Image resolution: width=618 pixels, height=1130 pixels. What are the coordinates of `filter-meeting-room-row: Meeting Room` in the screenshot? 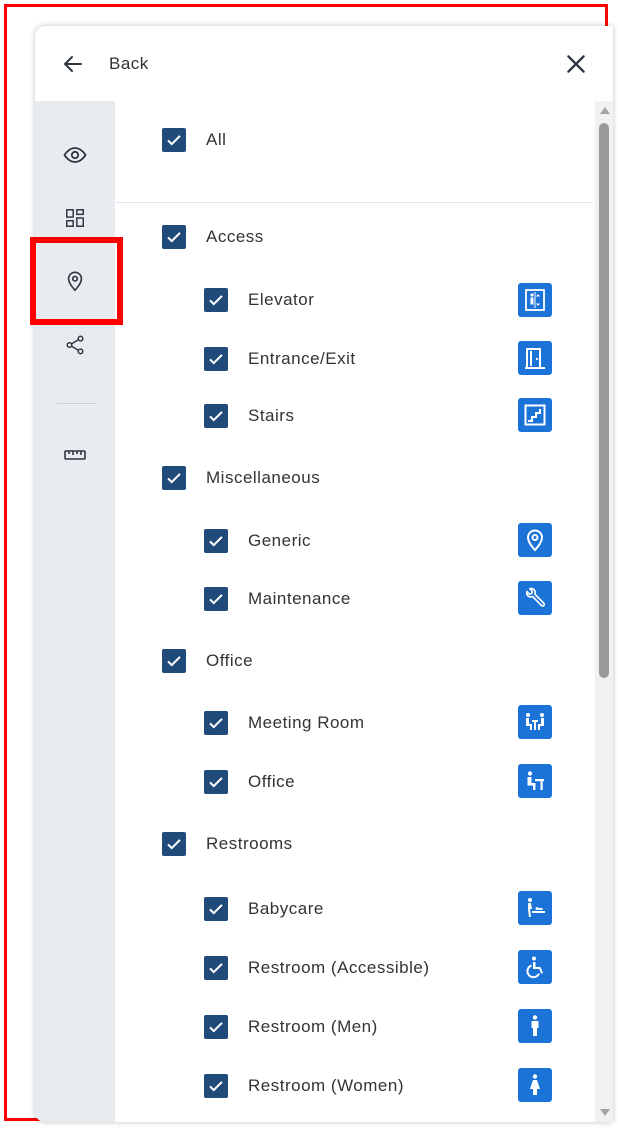 It's located at (284, 723).